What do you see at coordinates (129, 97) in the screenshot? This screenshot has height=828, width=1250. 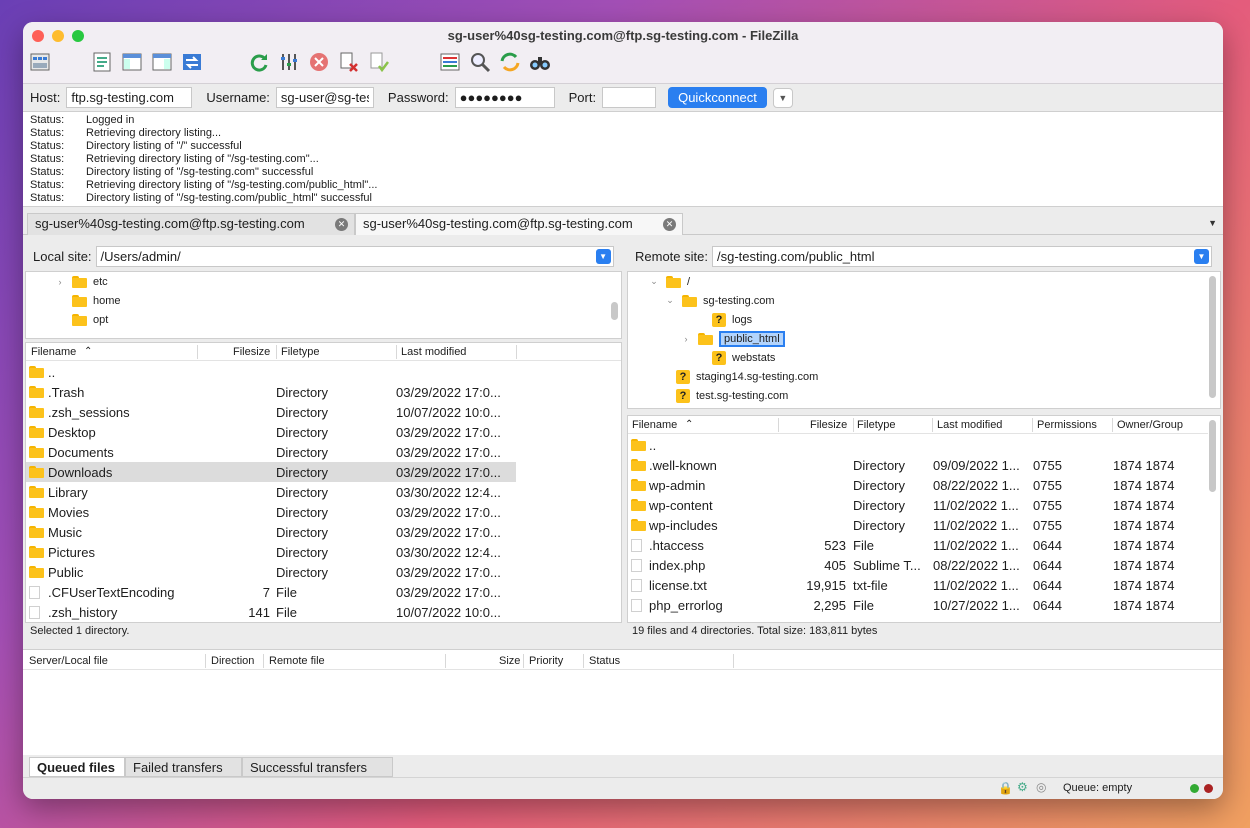 I see `host-input` at bounding box center [129, 97].